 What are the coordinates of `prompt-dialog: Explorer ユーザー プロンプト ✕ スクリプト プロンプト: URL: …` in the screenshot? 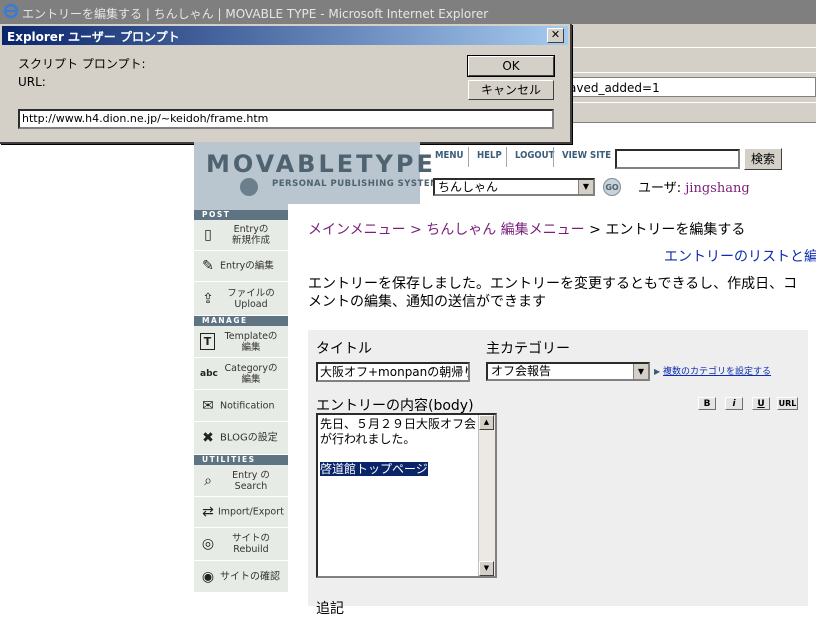 It's located at (286, 84).